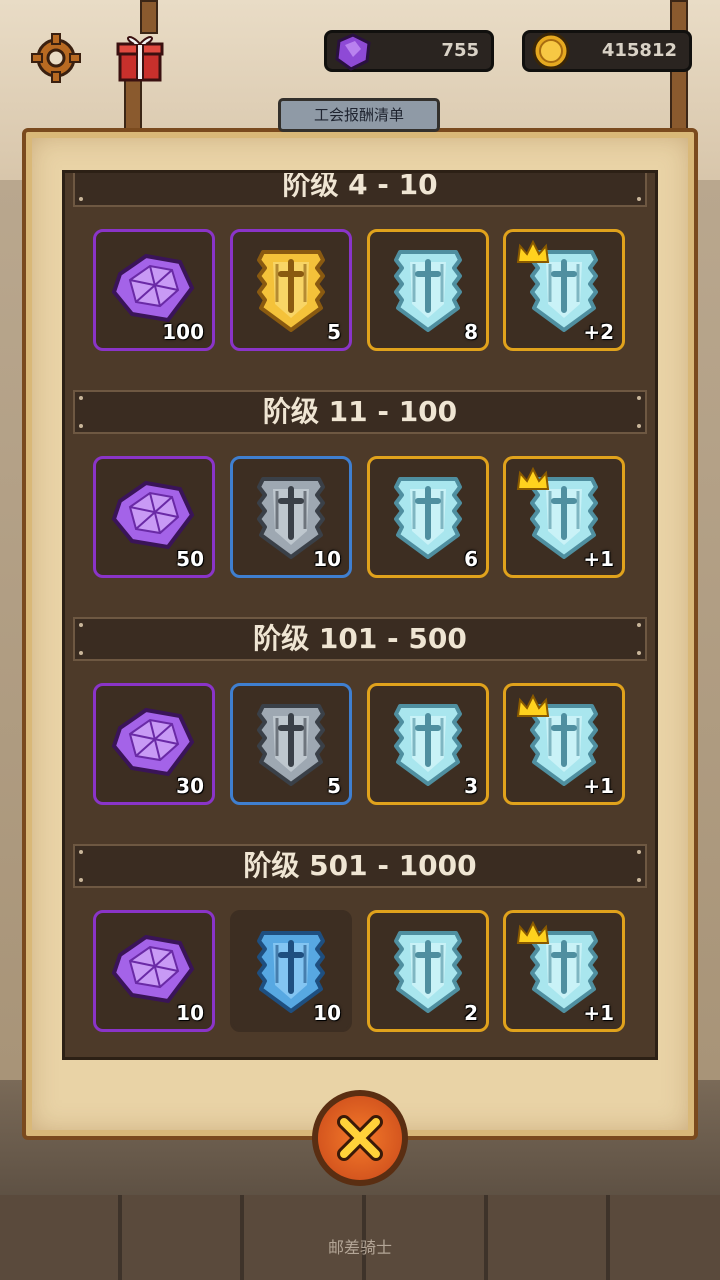 The image size is (720, 1280). I want to click on reward-slot: 8, so click(428, 290).